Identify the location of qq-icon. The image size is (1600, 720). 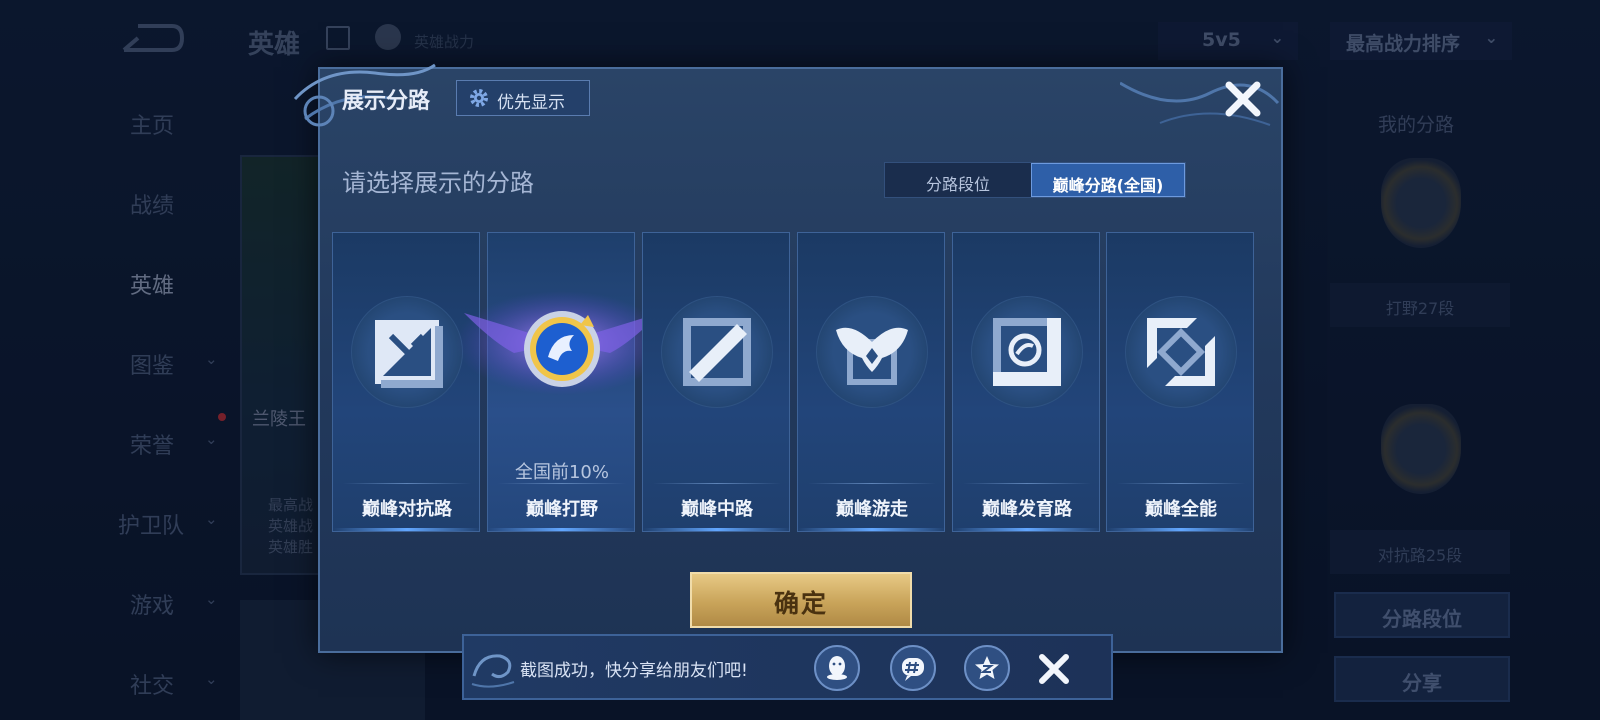
(837, 668).